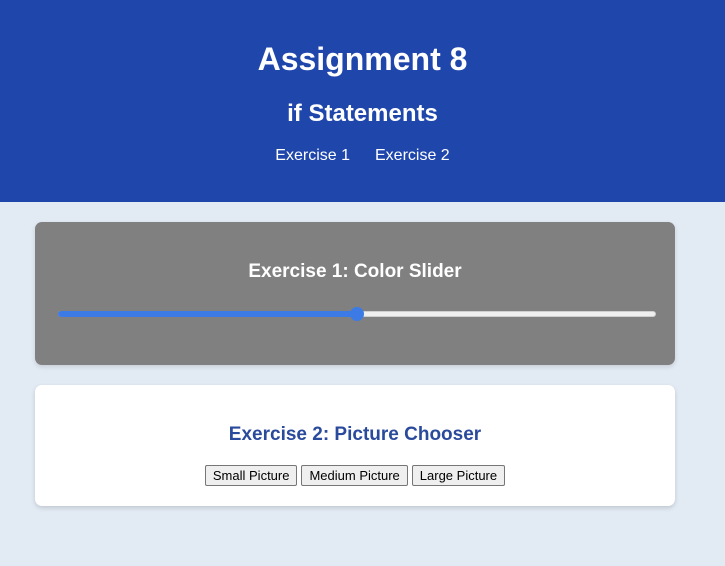  I want to click on small-picture-button: Small Picture, so click(251, 475).